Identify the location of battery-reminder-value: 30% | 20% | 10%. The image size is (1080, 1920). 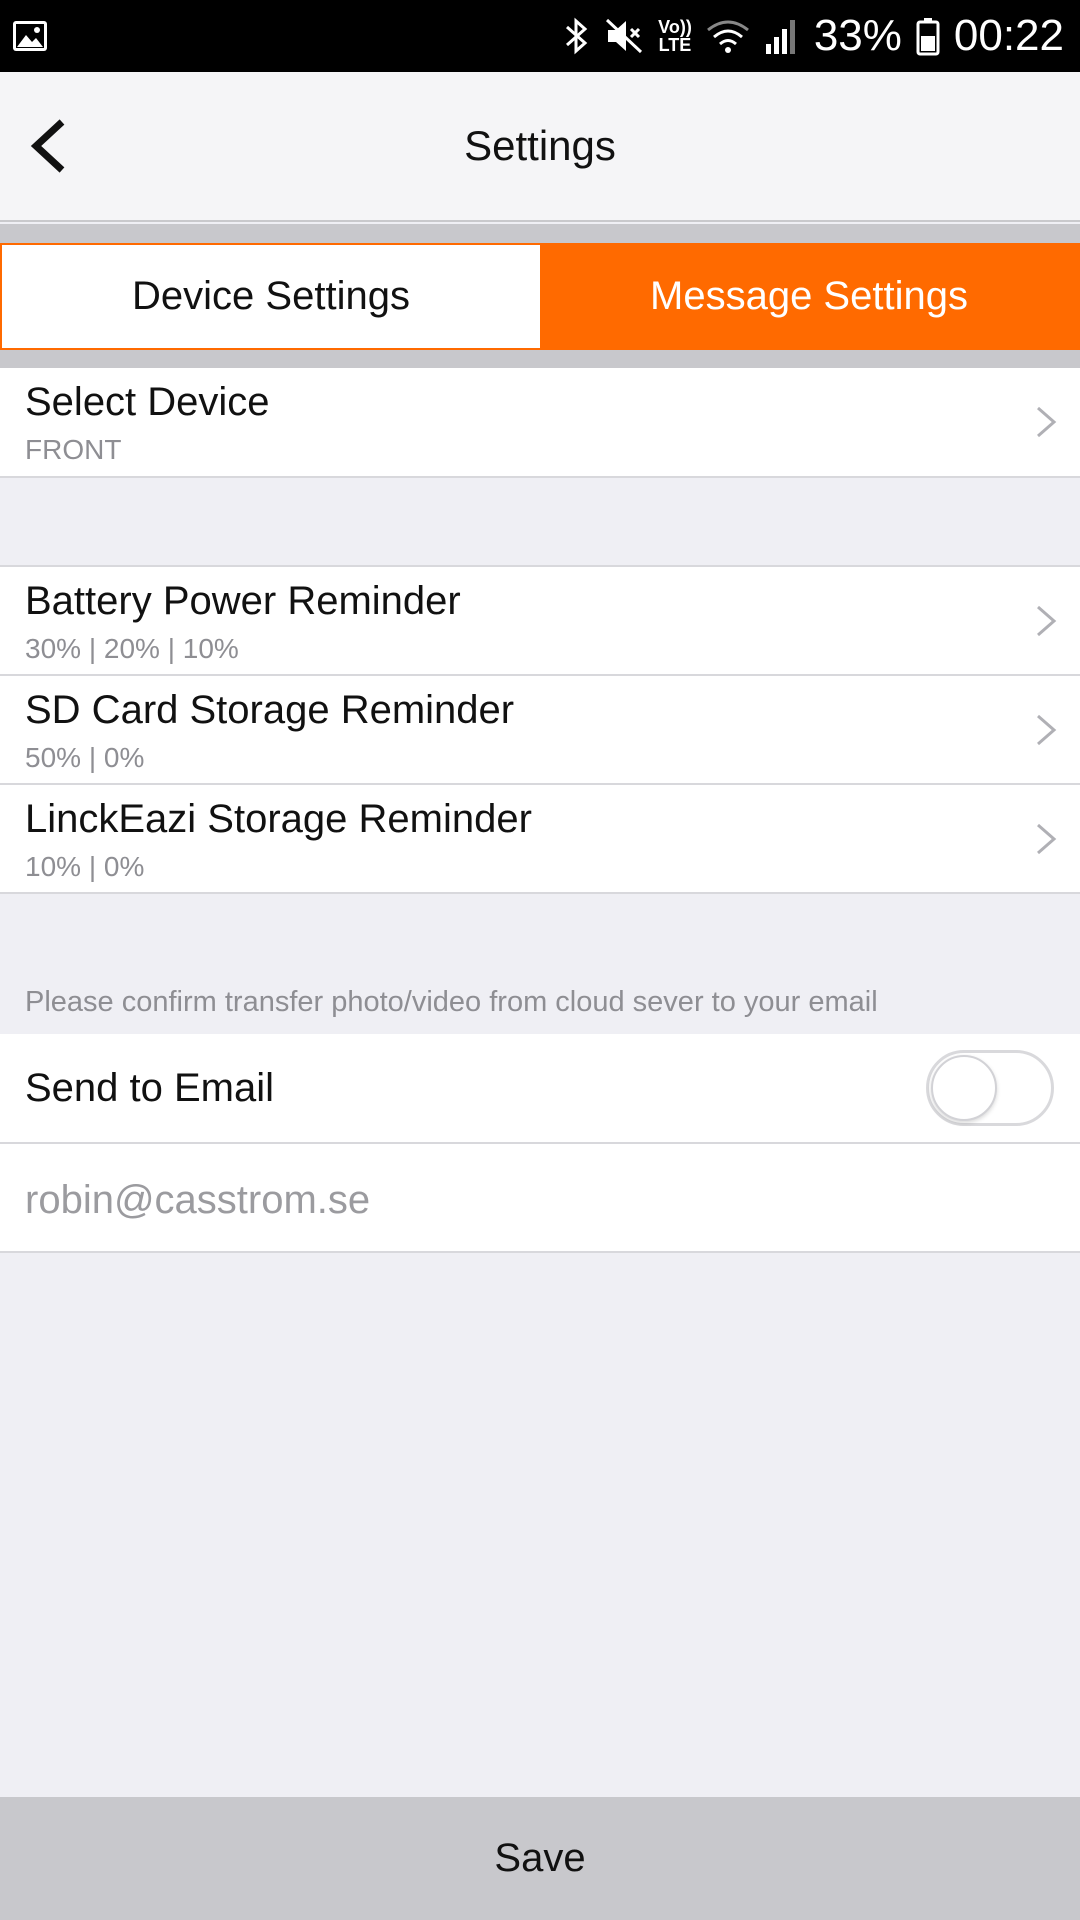
(132, 648).